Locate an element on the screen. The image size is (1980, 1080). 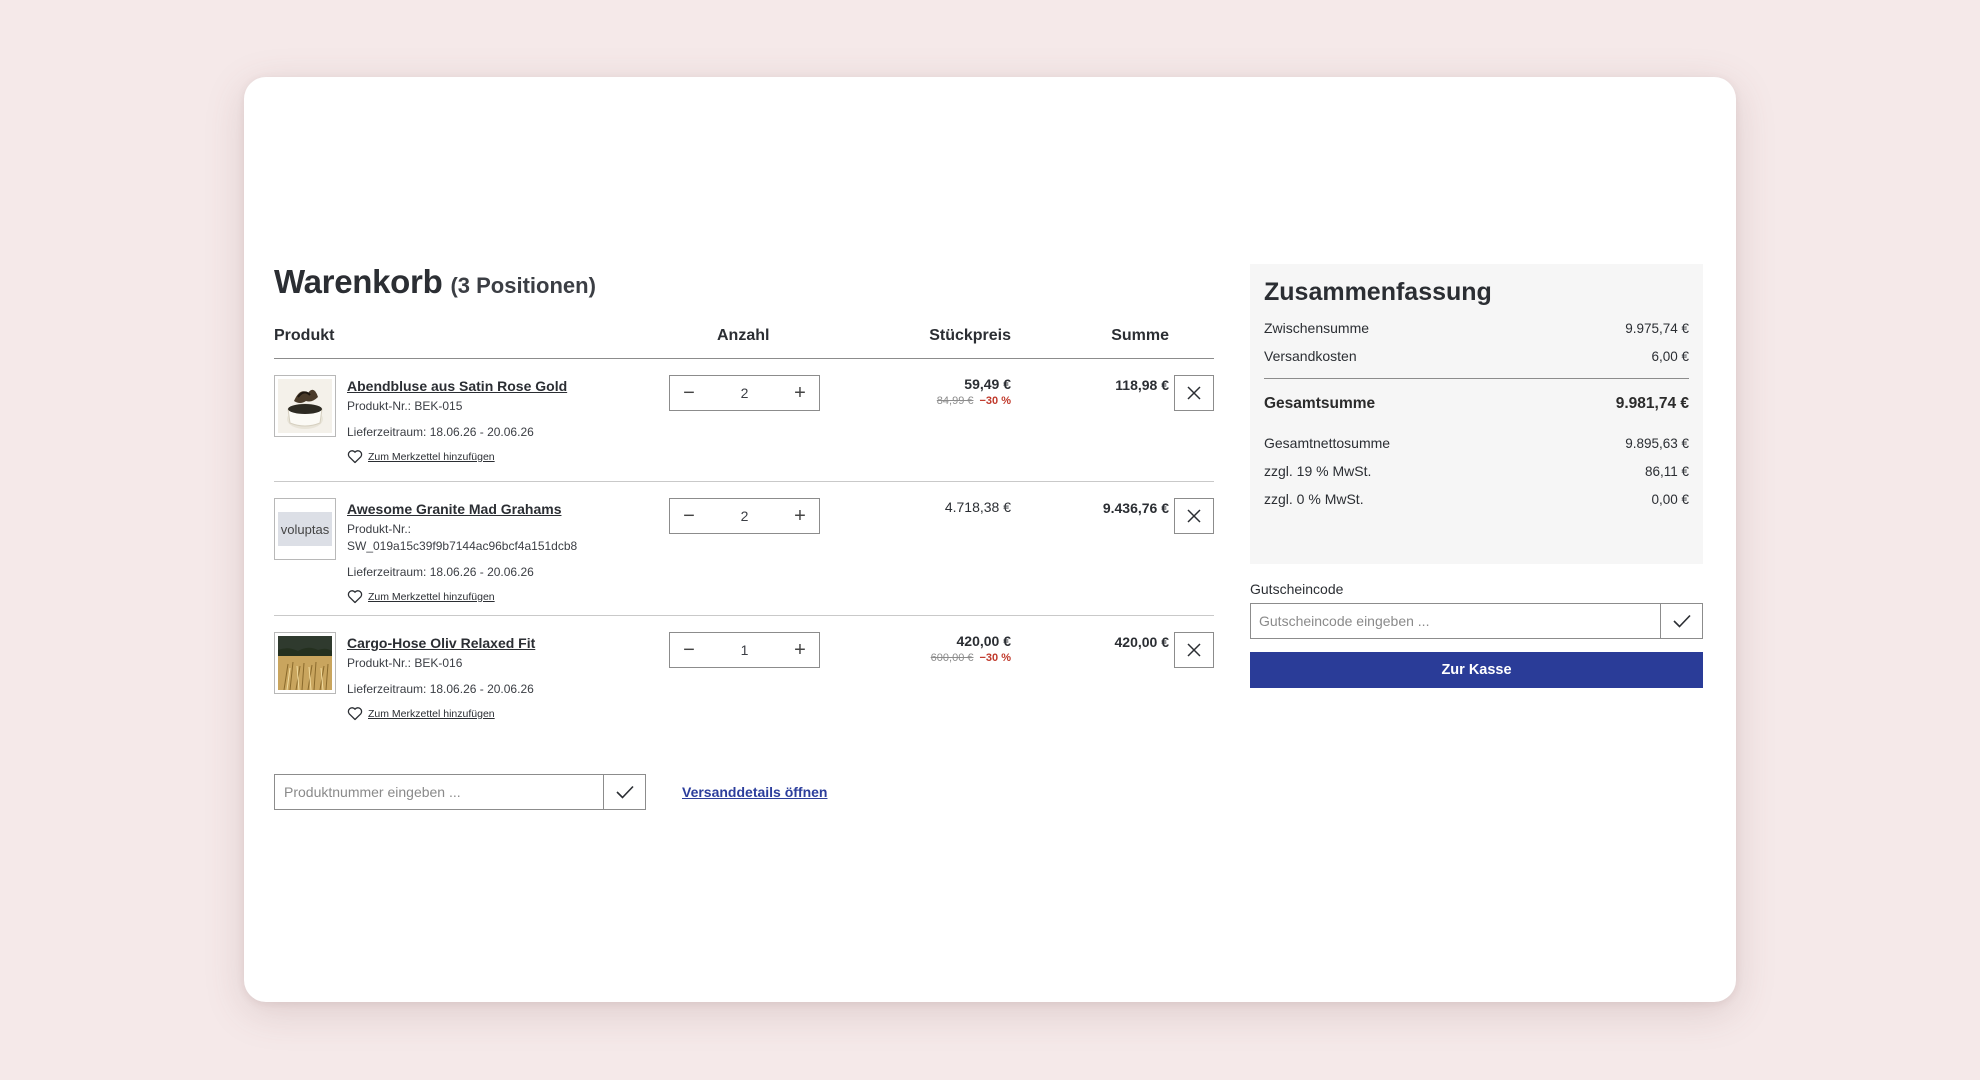
shipping-details-link: Versanddetails öffnen is located at coordinates (754, 792).